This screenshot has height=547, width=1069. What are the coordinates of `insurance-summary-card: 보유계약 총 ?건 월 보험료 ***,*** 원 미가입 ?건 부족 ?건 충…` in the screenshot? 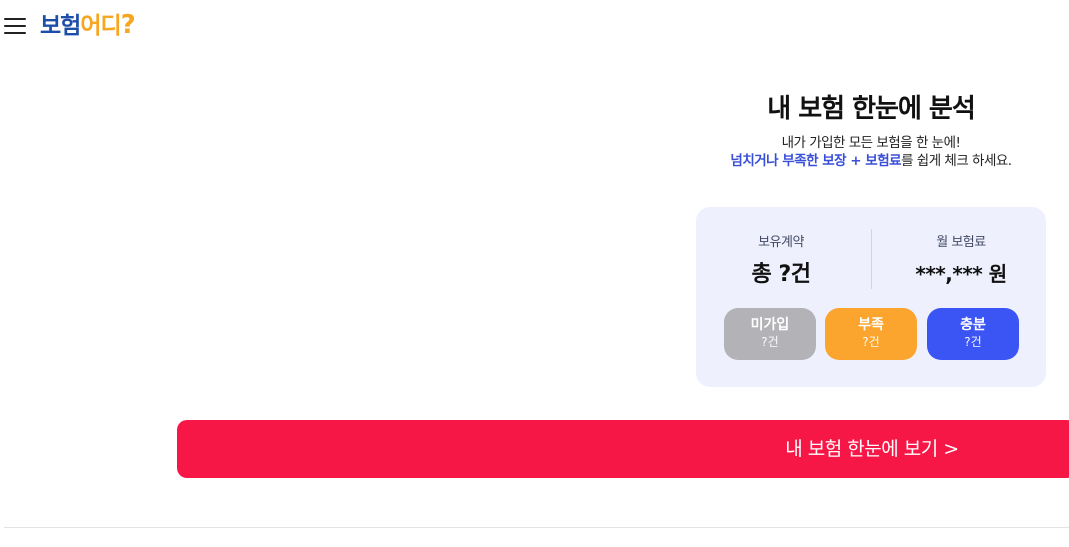 It's located at (871, 297).